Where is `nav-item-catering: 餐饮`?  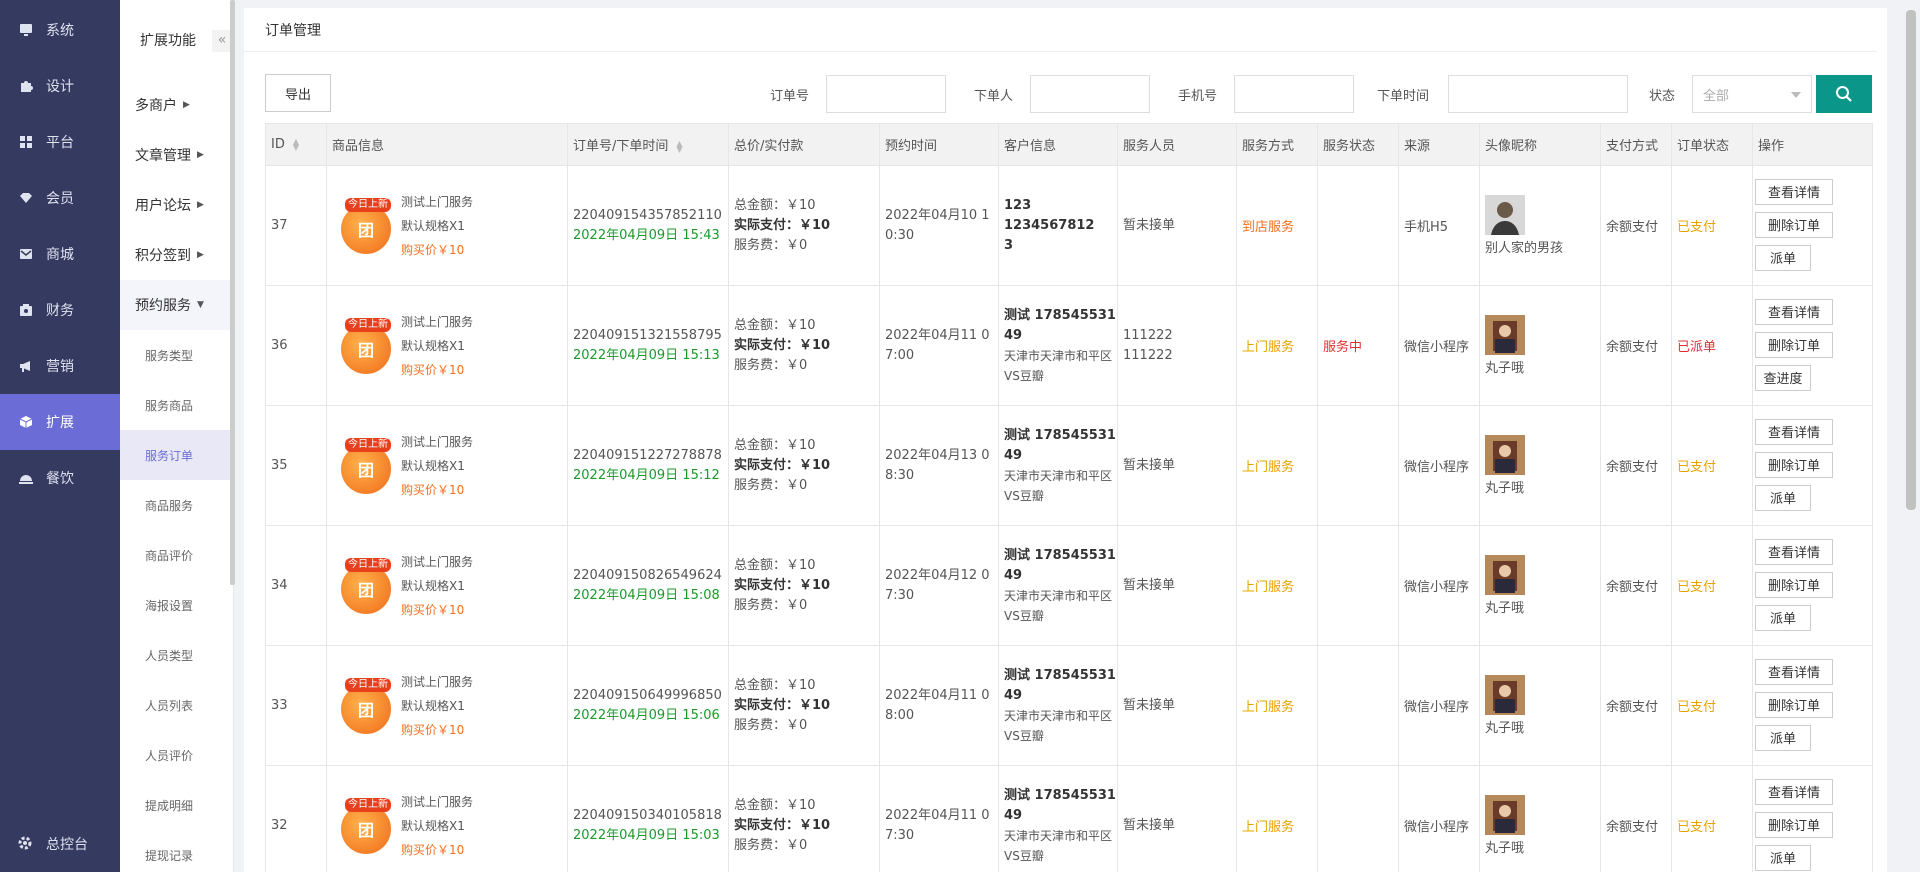
nav-item-catering: 餐饮 is located at coordinates (60, 478).